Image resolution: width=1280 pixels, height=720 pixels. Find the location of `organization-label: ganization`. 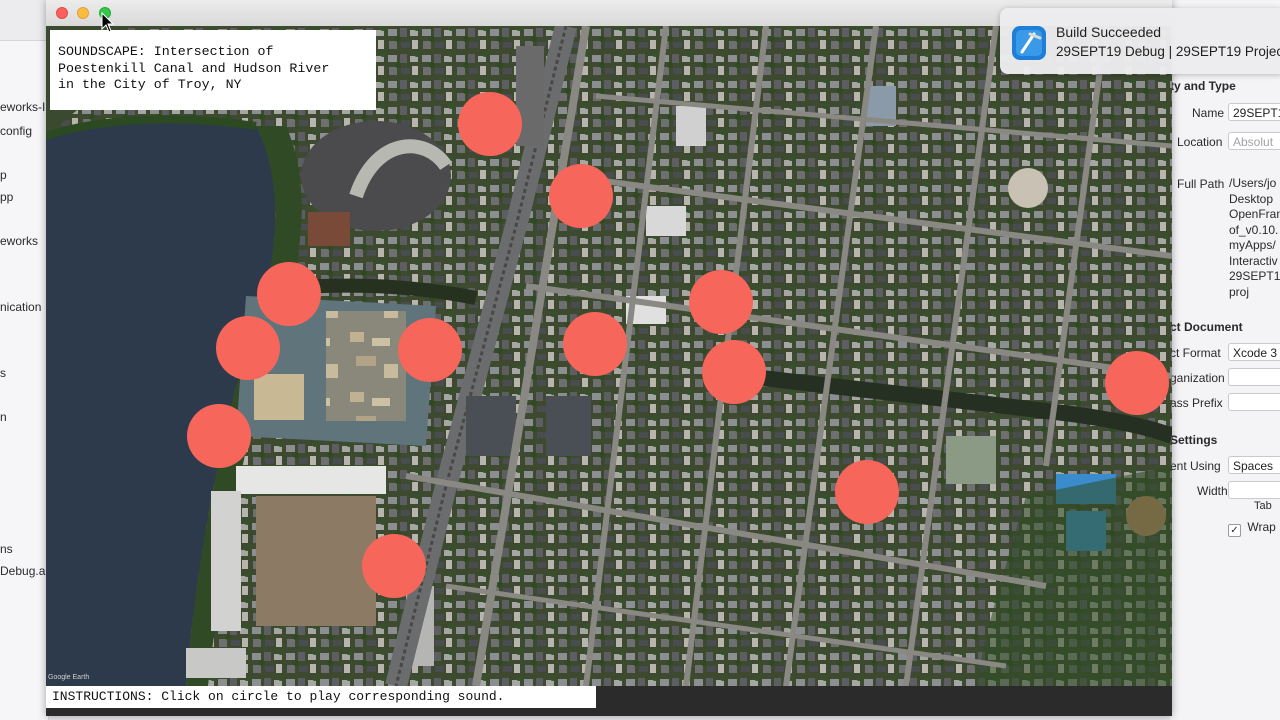

organization-label: ganization is located at coordinates (1197, 378).